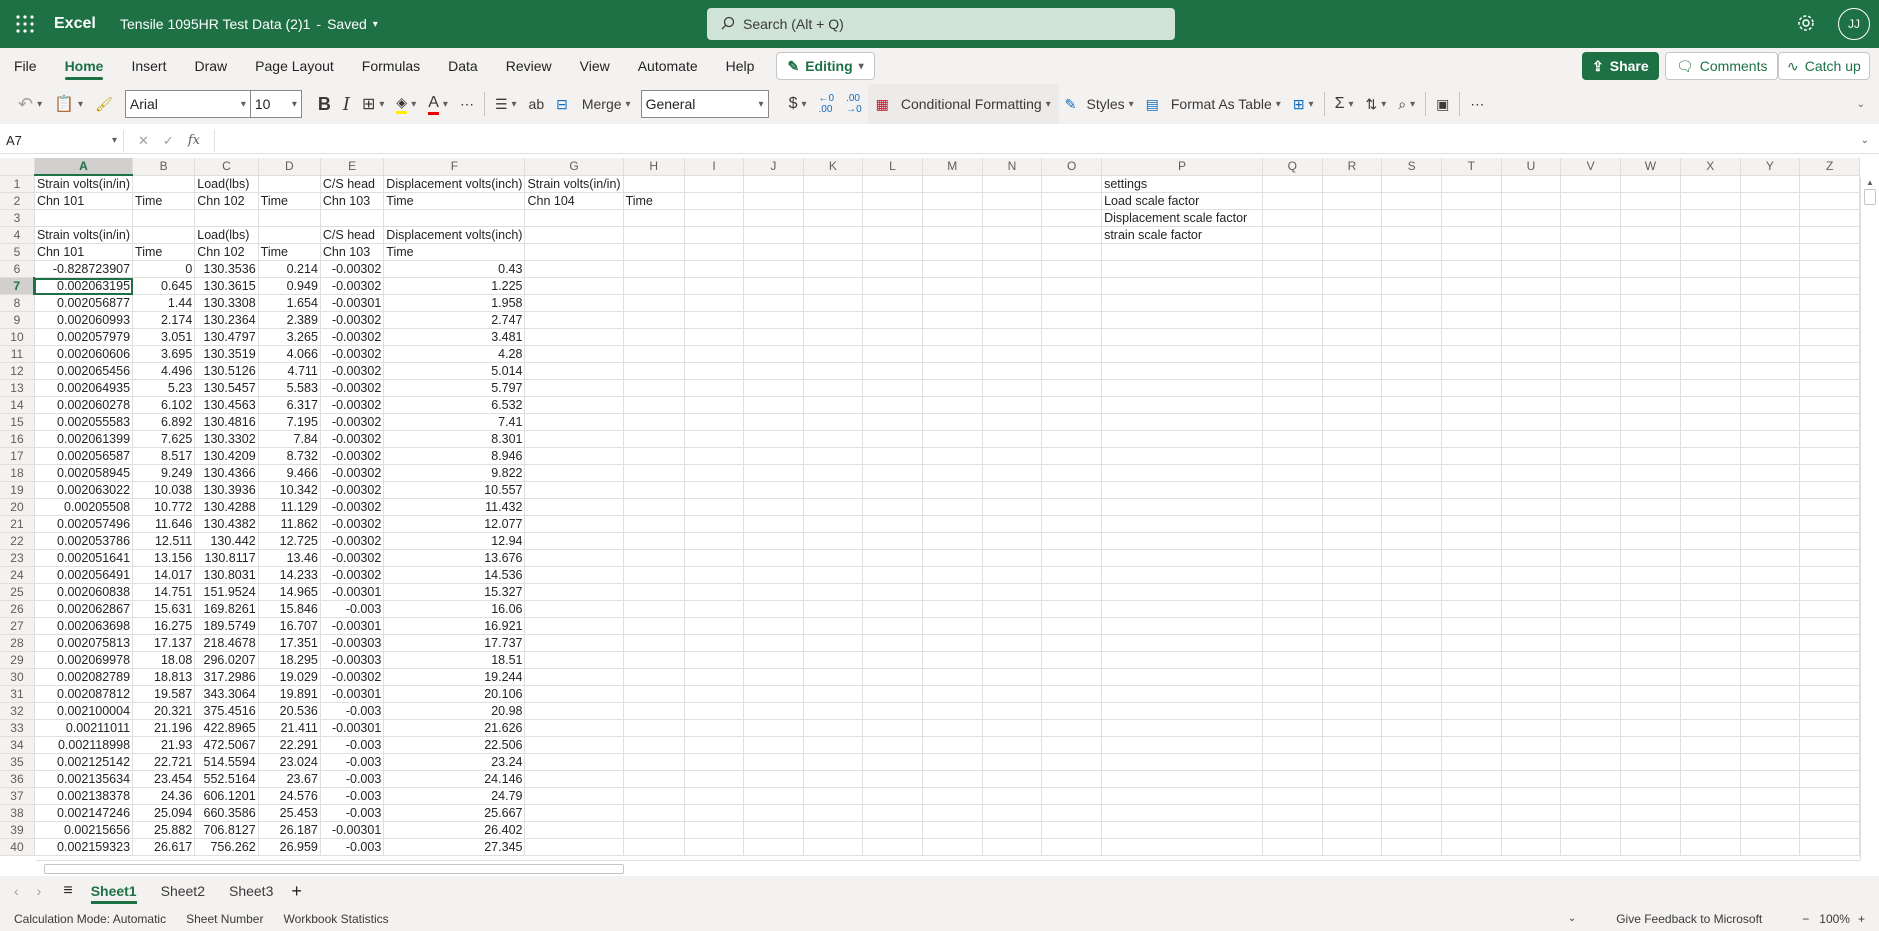  Describe the element at coordinates (352, 728) in the screenshot. I see `cell-e33: -0.00301` at that location.